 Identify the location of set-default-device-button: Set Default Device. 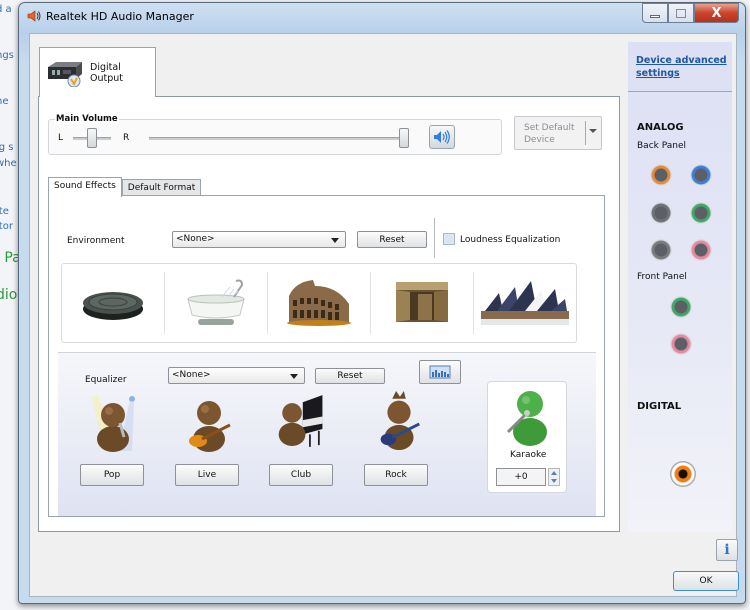
(558, 133).